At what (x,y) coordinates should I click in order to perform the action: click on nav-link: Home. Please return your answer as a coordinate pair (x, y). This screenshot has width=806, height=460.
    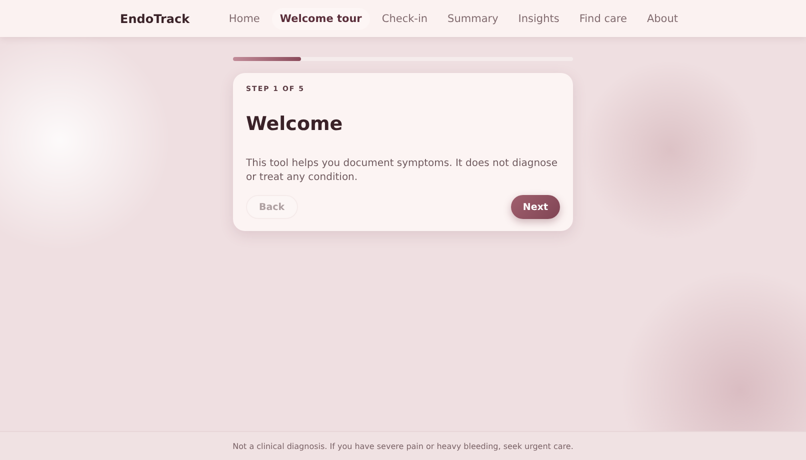
    Looking at the image, I should click on (244, 19).